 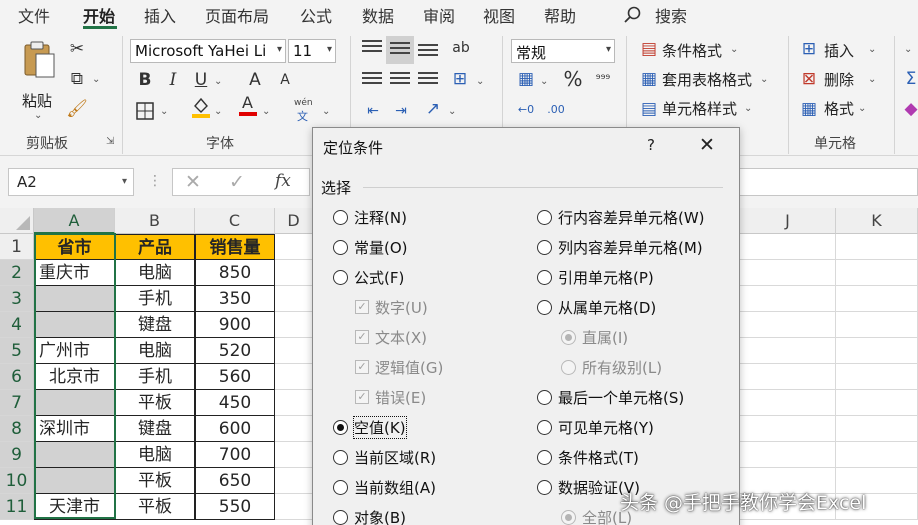 I want to click on insert-dropdown-icon: ⌄, so click(x=872, y=49).